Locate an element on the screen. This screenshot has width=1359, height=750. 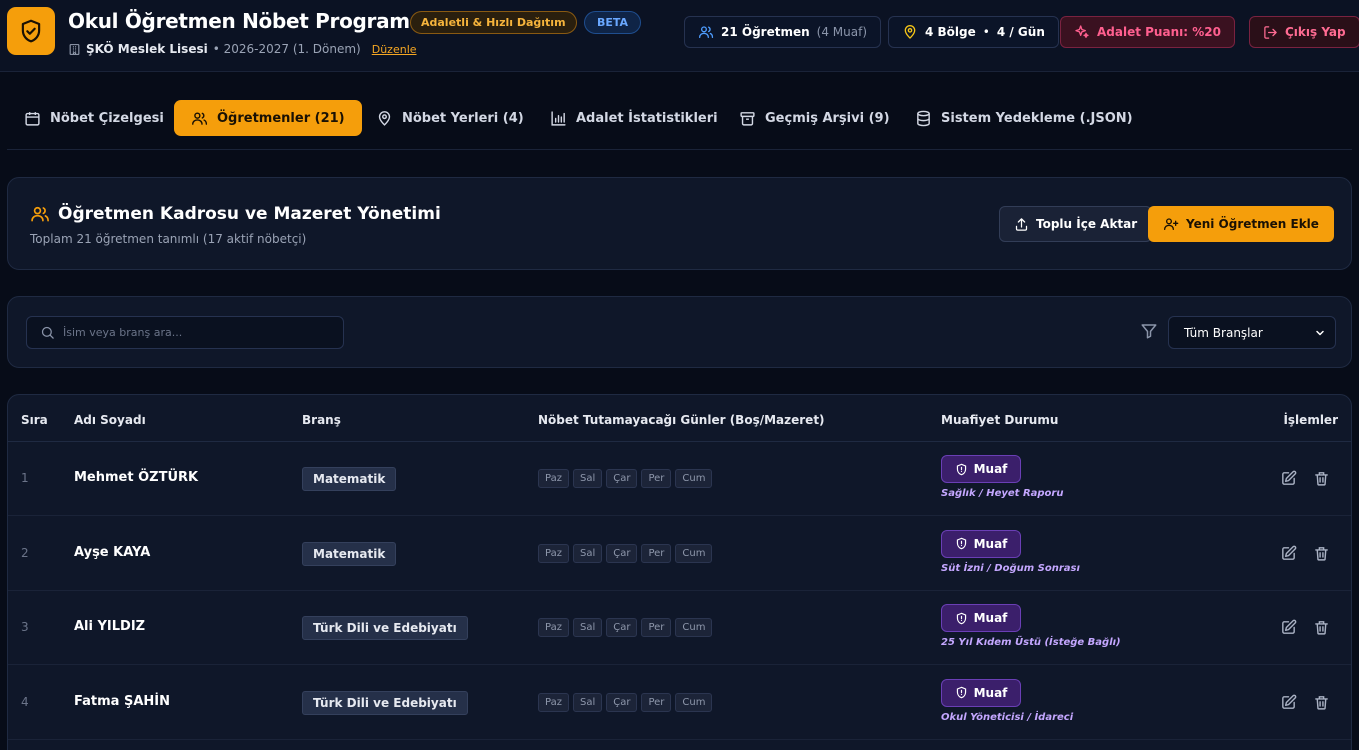
academic-year: • 2026-2027 (1. Dönem) is located at coordinates (286, 49).